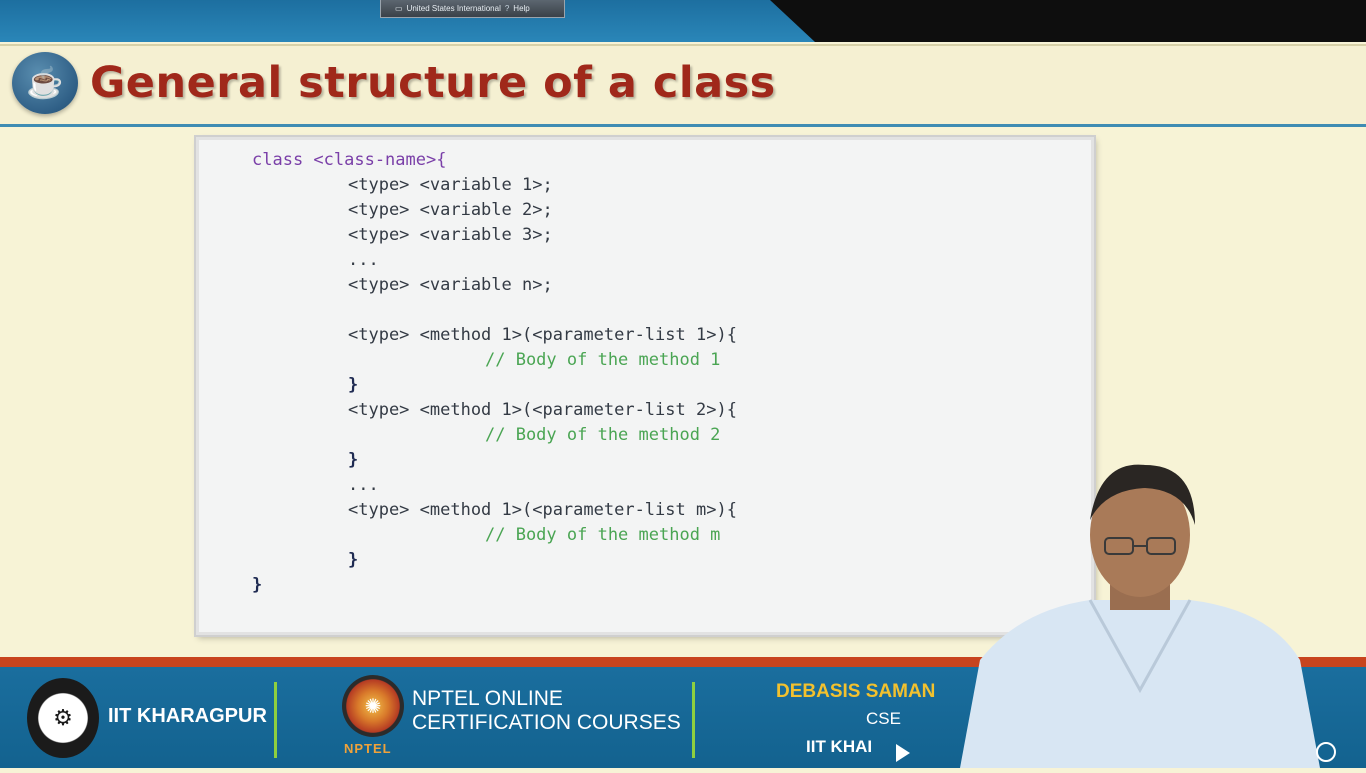 This screenshot has height=773, width=1366. I want to click on help-label: Help, so click(521, 8).